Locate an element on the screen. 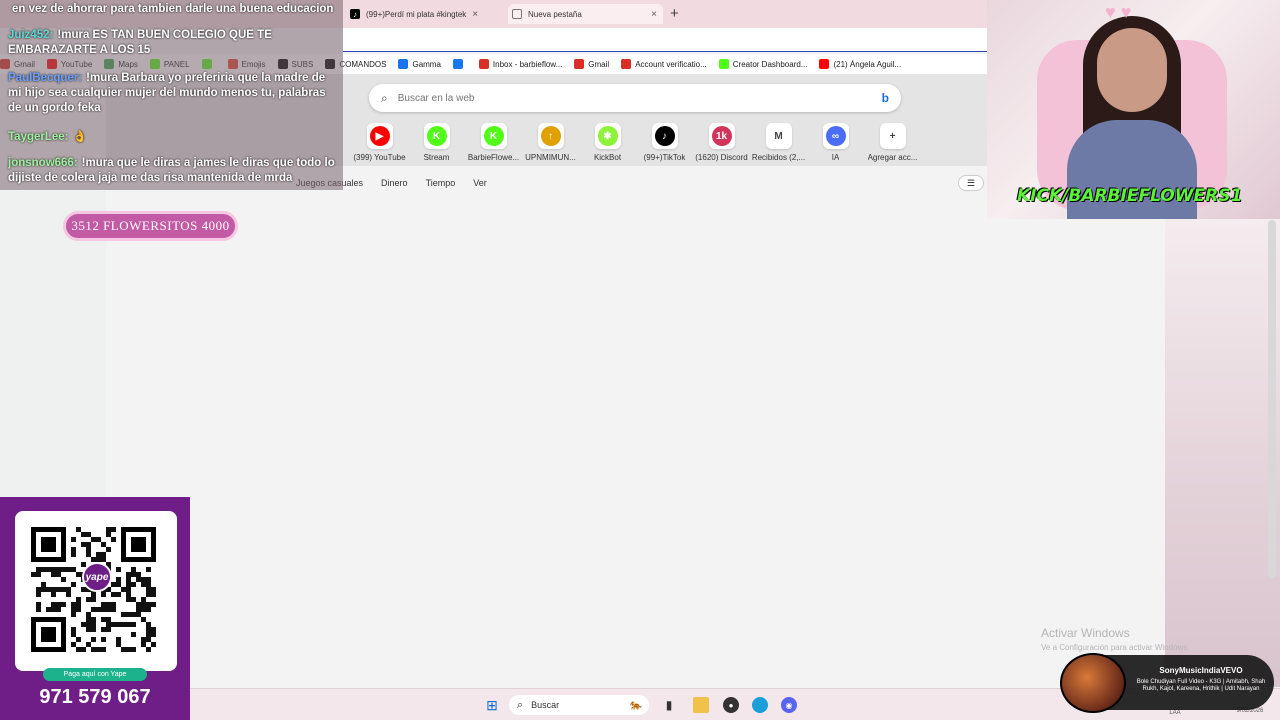 The image size is (1280, 720). youtube-icon is located at coordinates (824, 64).